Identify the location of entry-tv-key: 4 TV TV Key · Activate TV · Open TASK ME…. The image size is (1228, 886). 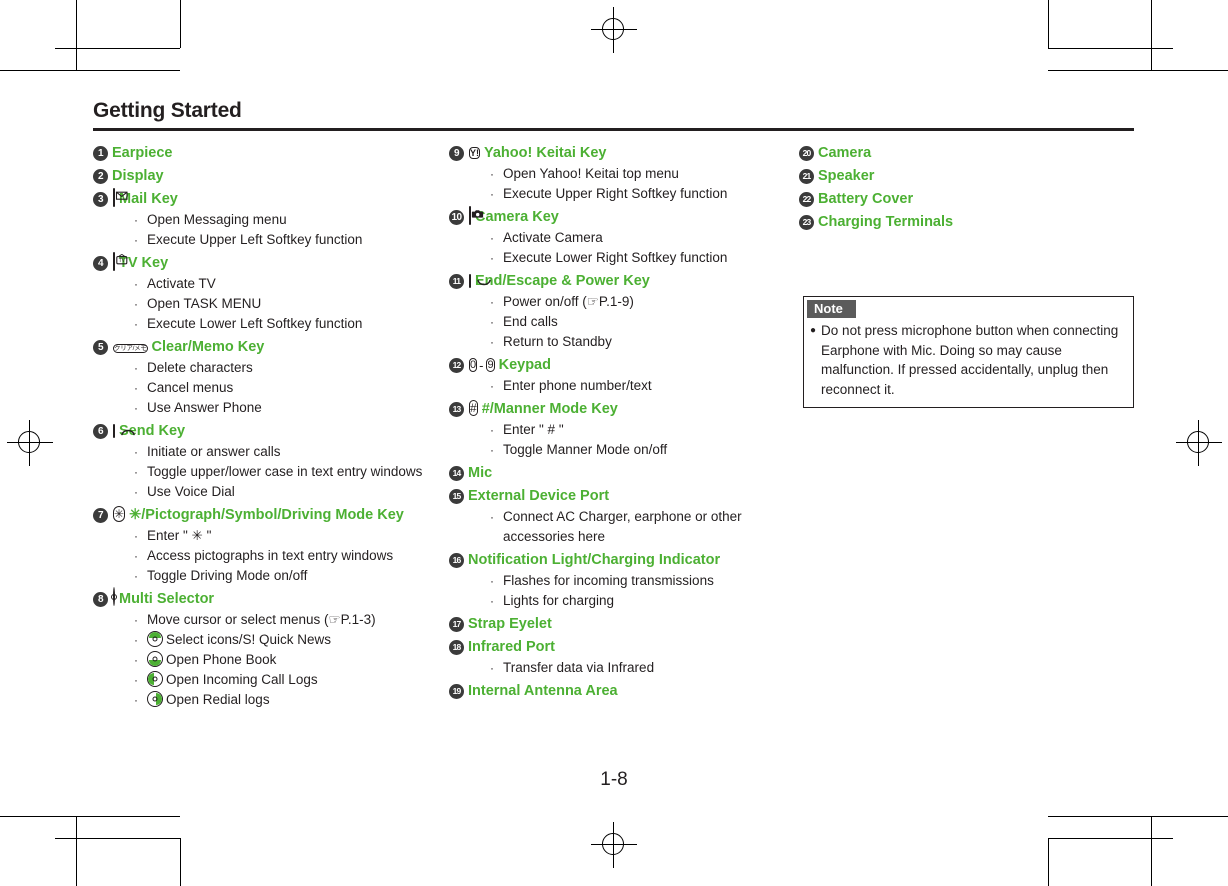
(271, 293).